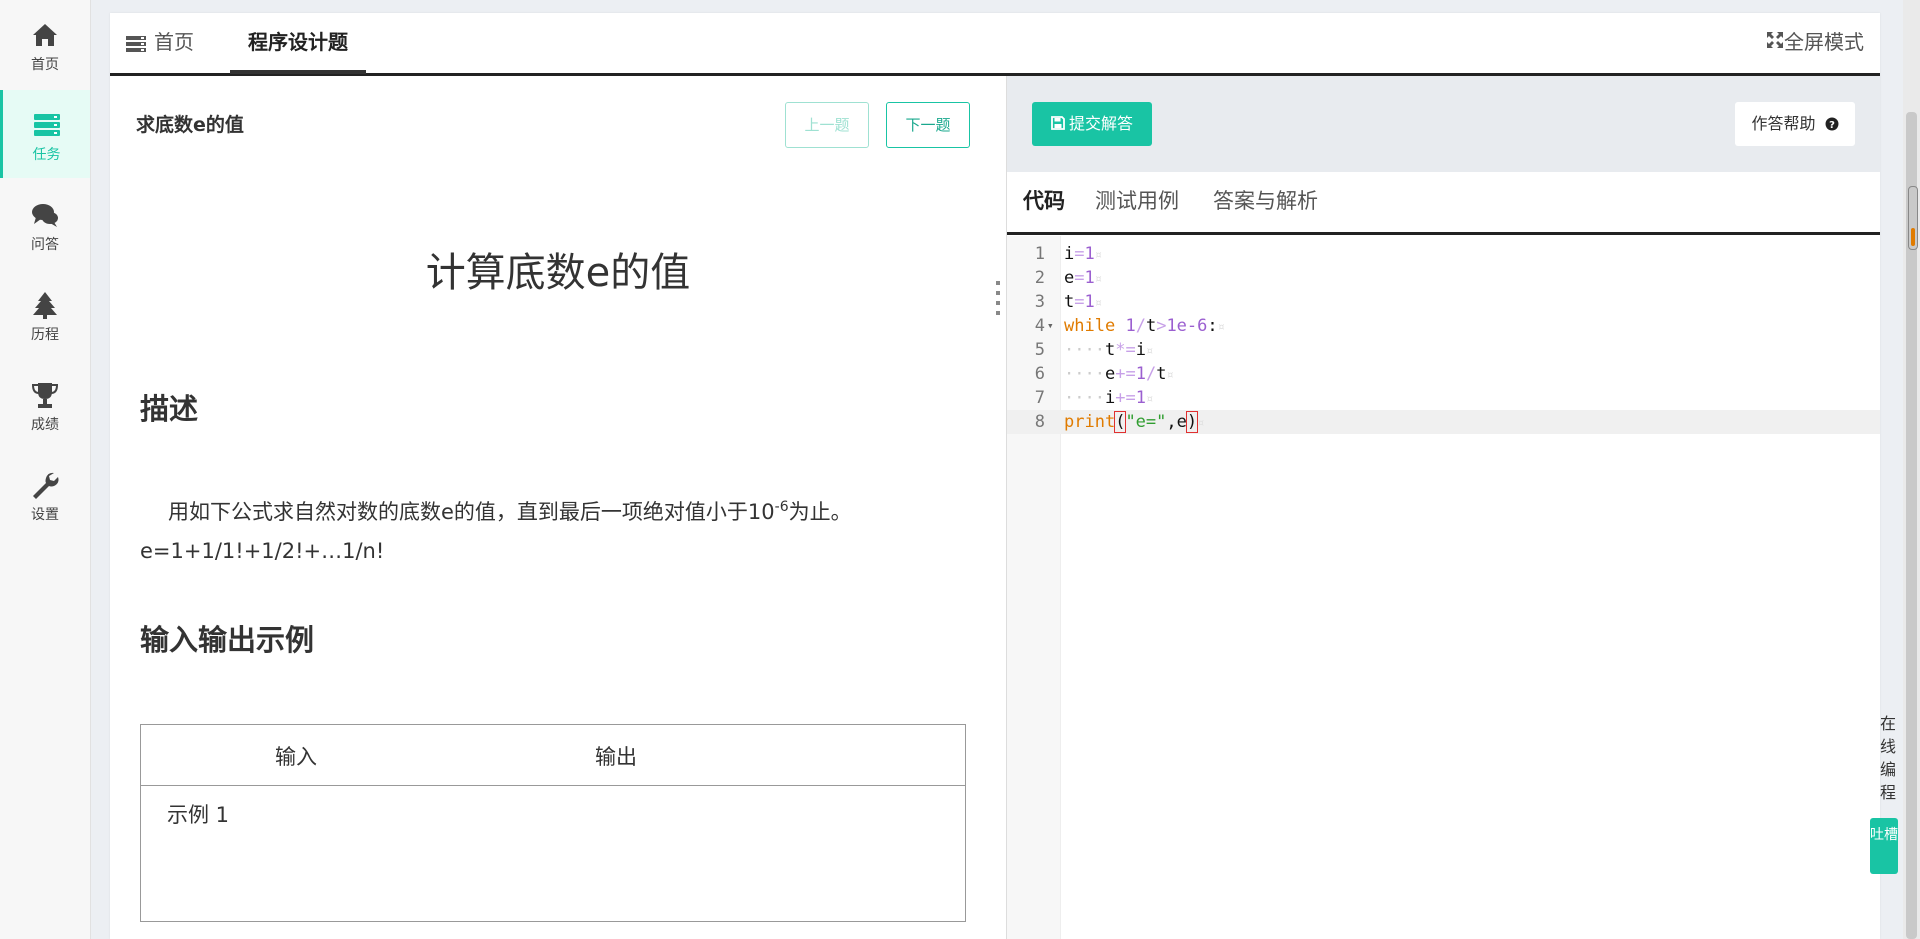 This screenshot has height=939, width=1920. Describe the element at coordinates (45, 425) in the screenshot. I see `sidebar-item-label: 成绩` at that location.